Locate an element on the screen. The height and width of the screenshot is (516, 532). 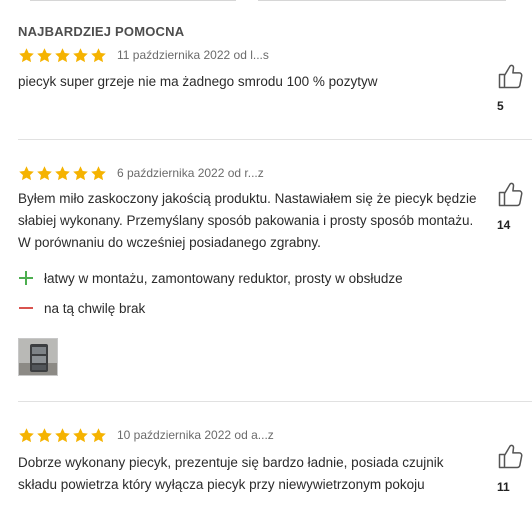
review-meta: 10 października 2022 od a...z is located at coordinates (146, 435).